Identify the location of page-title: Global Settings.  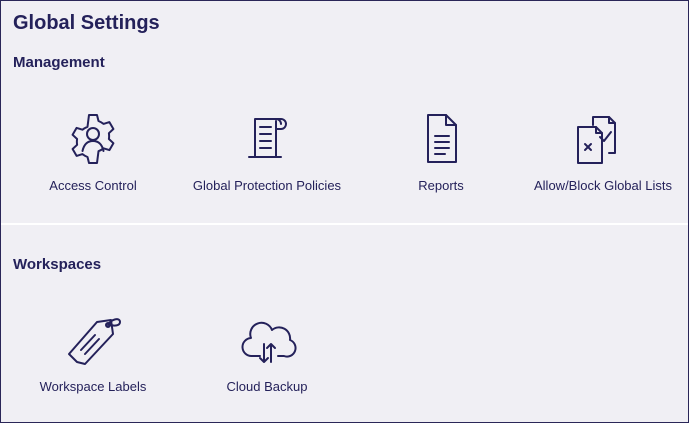
(86, 23).